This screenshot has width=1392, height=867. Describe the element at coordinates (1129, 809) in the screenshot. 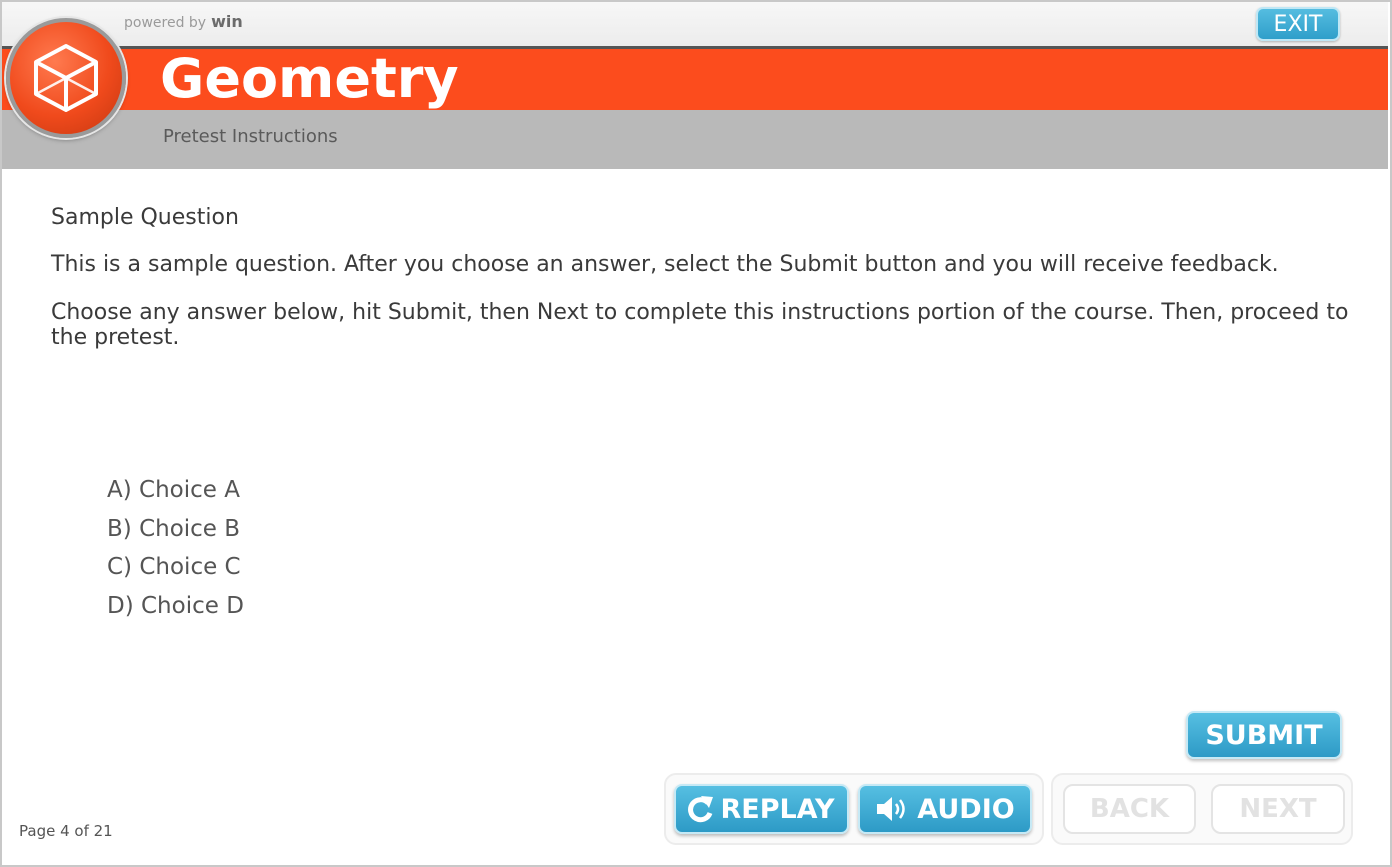

I see `back-button: BACK` at that location.